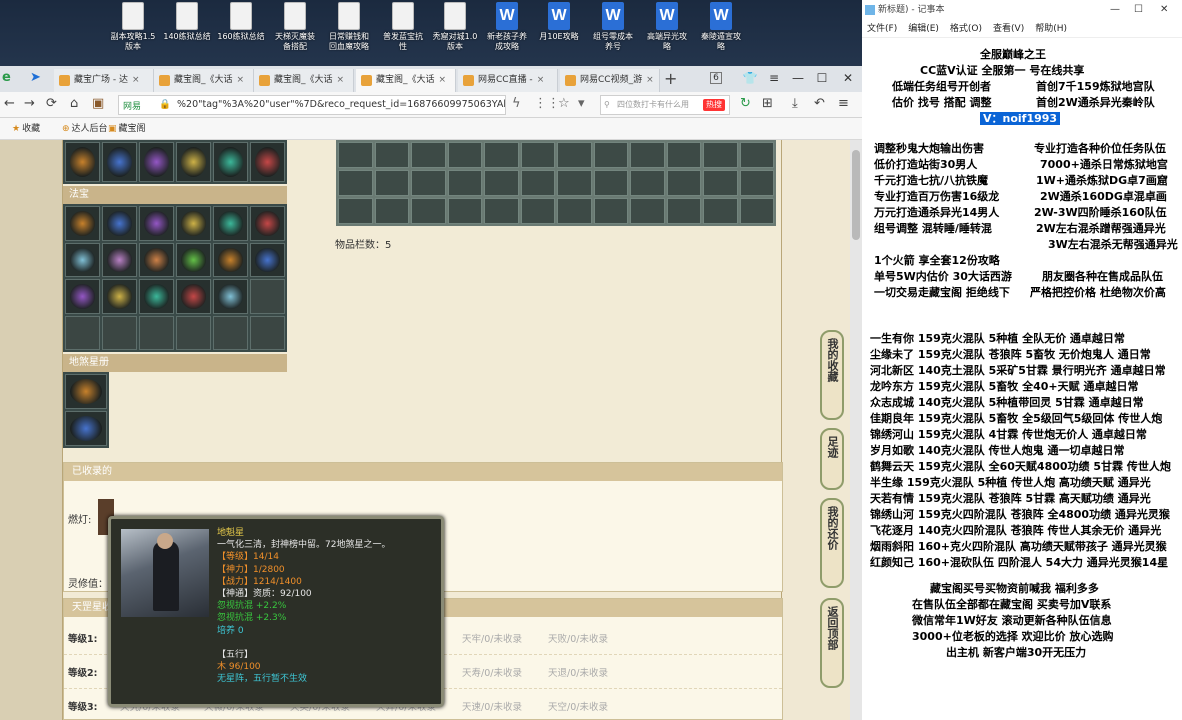 This screenshot has width=1182, height=720. What do you see at coordinates (1008, 29) in the screenshot?
I see `notepad-menu-item: 查看(V)` at bounding box center [1008, 29].